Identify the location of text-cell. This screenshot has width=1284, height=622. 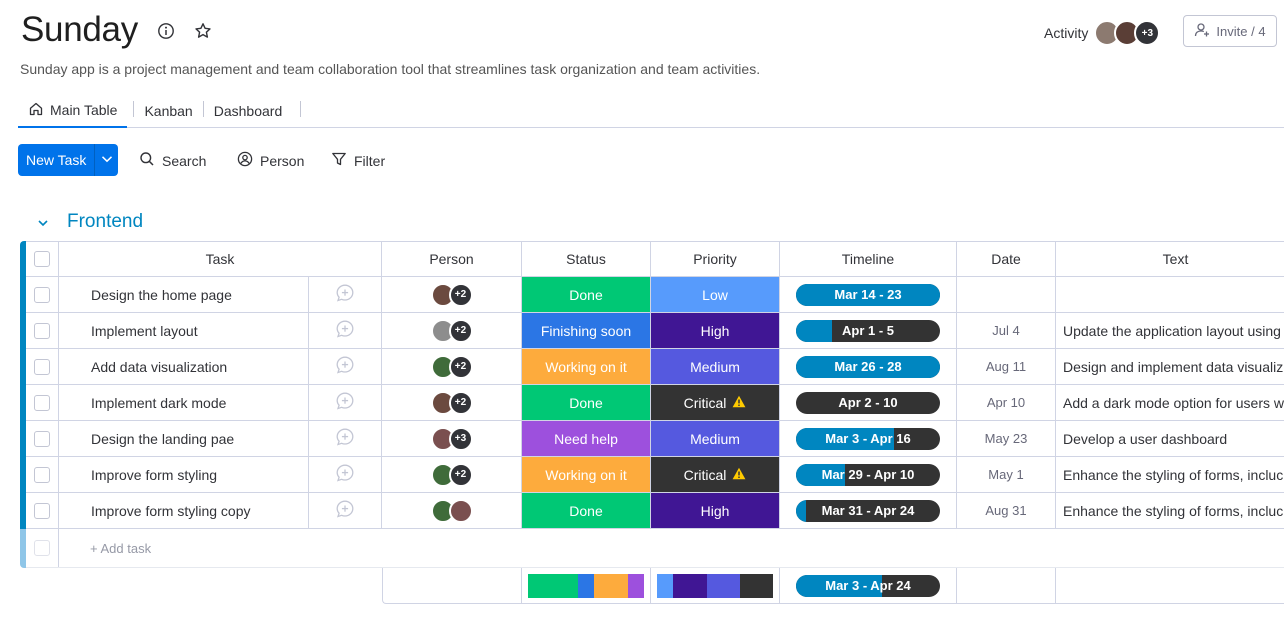
(1170, 294).